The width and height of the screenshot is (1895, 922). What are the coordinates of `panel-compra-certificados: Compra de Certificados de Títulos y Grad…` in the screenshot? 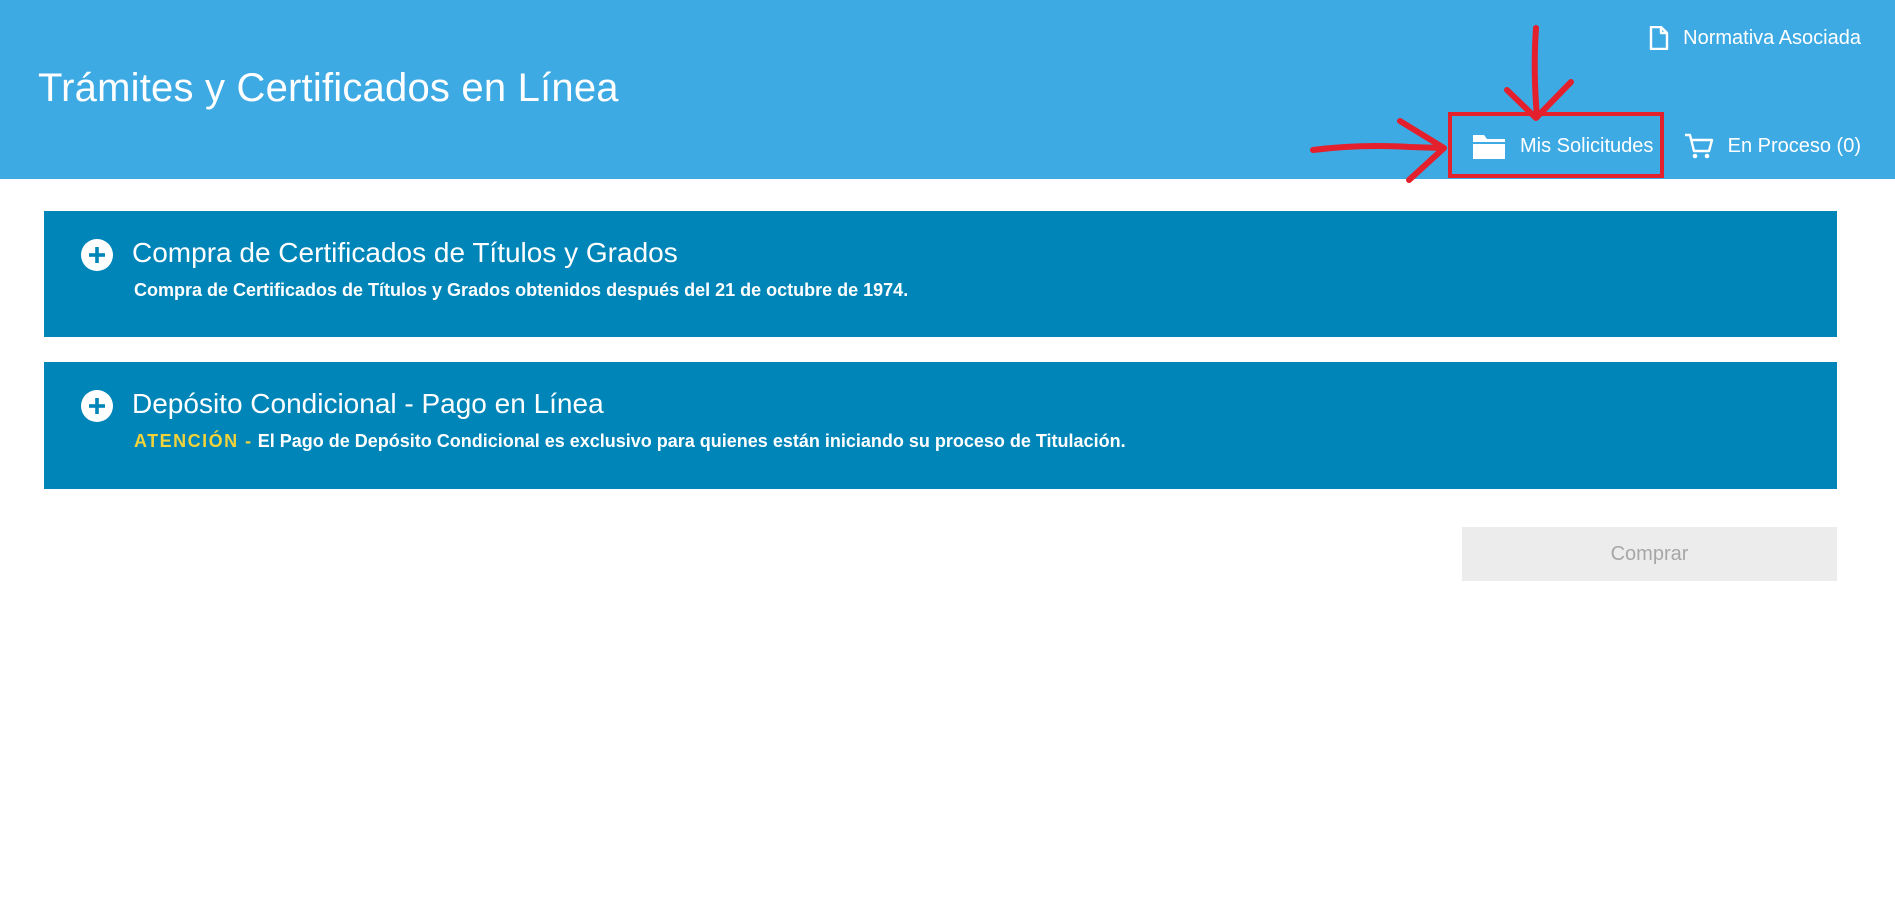 It's located at (940, 274).